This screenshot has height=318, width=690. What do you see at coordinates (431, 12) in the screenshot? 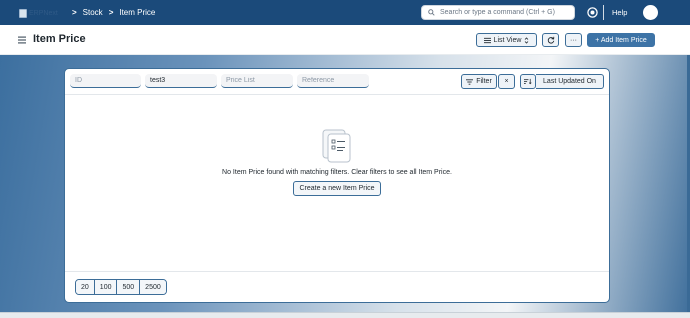
I see `search-icon` at bounding box center [431, 12].